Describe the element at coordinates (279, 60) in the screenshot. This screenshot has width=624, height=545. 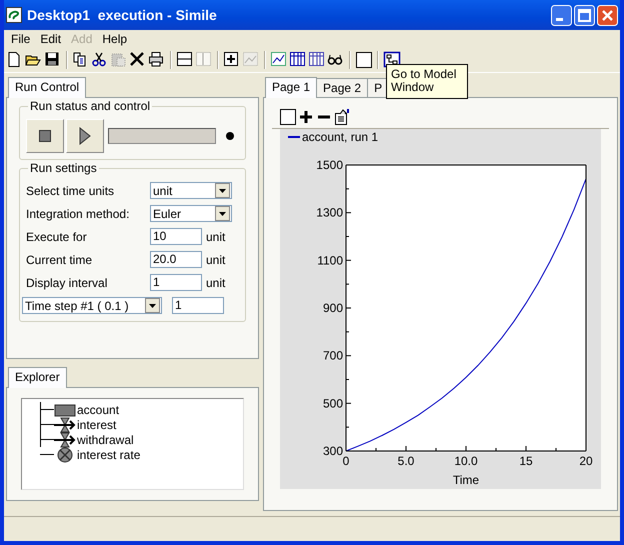
I see `line-graph-icon` at that location.